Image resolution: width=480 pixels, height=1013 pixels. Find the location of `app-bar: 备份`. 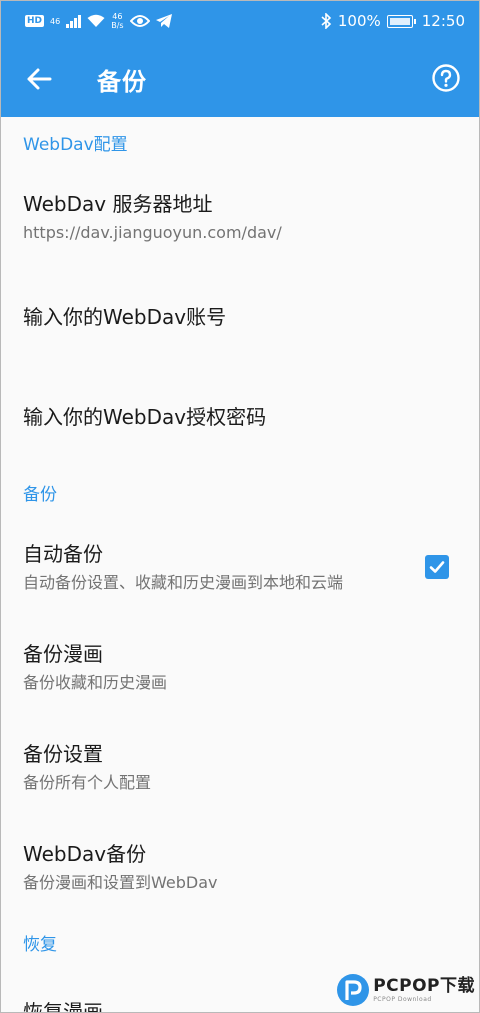

app-bar: 备份 is located at coordinates (240, 79).